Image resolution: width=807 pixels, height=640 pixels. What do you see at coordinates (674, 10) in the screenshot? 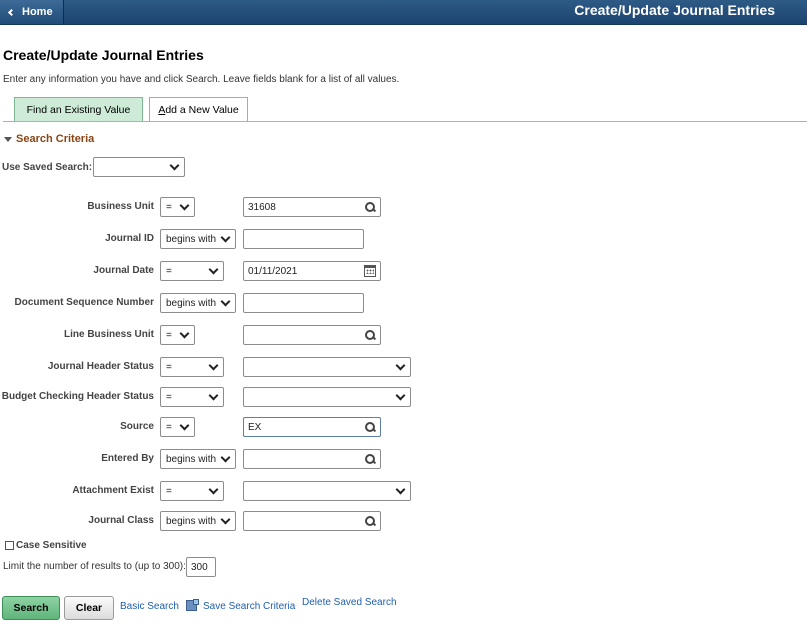
I see `topbar-title: Create/Update Journal Entries` at bounding box center [674, 10].